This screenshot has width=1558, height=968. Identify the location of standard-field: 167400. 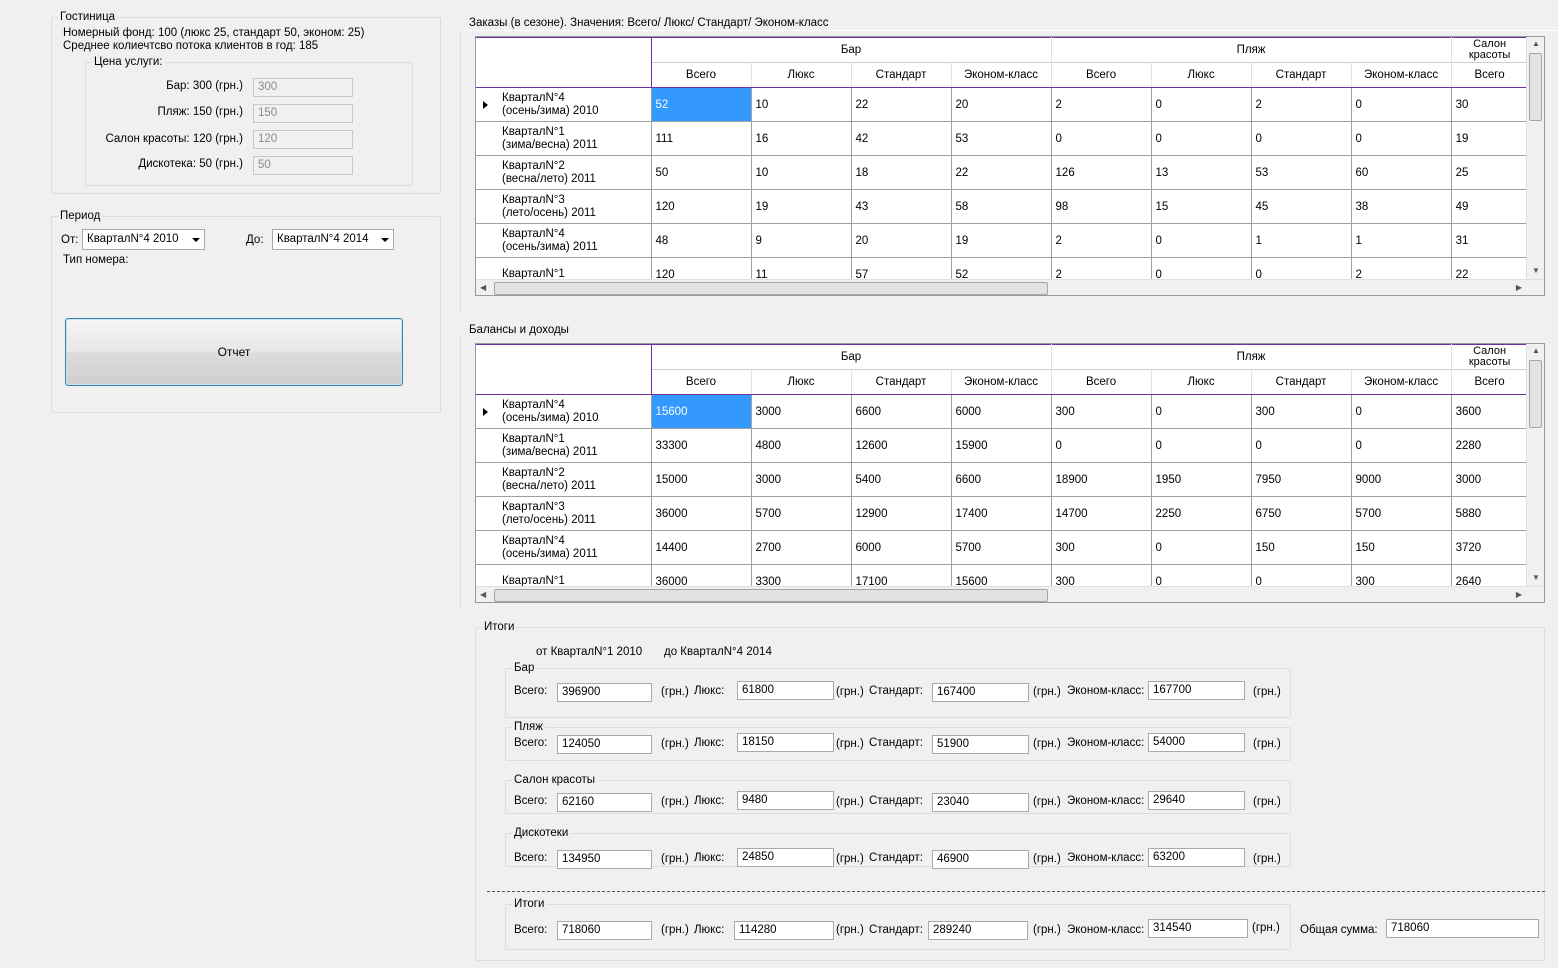
(980, 692).